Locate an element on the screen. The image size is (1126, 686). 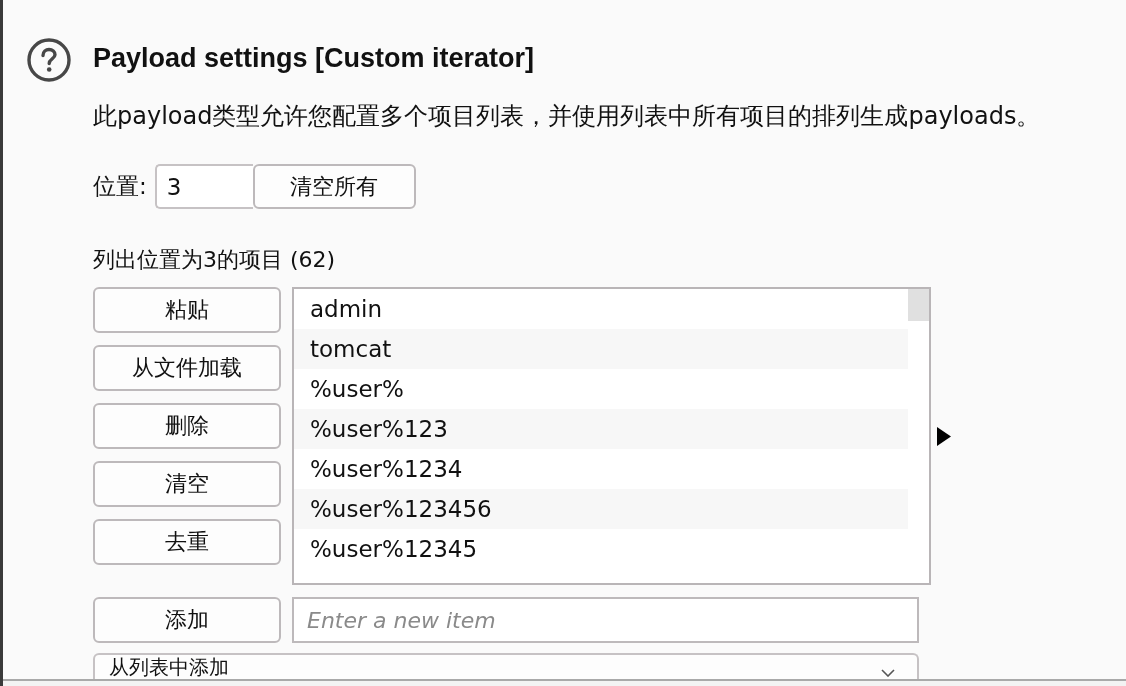
list-item: tomcat is located at coordinates (601, 349).